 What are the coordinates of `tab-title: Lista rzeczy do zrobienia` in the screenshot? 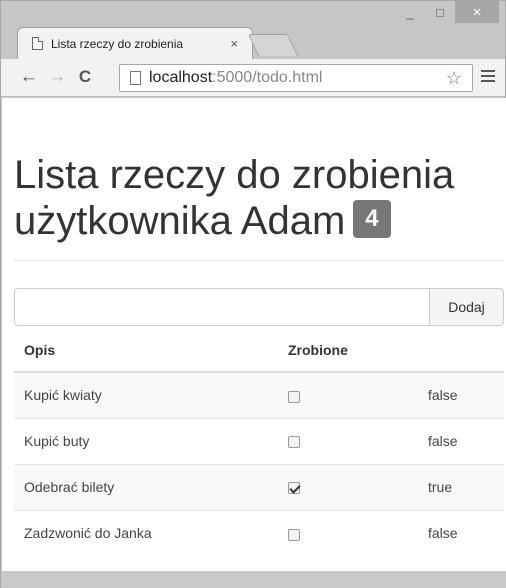 It's located at (117, 43).